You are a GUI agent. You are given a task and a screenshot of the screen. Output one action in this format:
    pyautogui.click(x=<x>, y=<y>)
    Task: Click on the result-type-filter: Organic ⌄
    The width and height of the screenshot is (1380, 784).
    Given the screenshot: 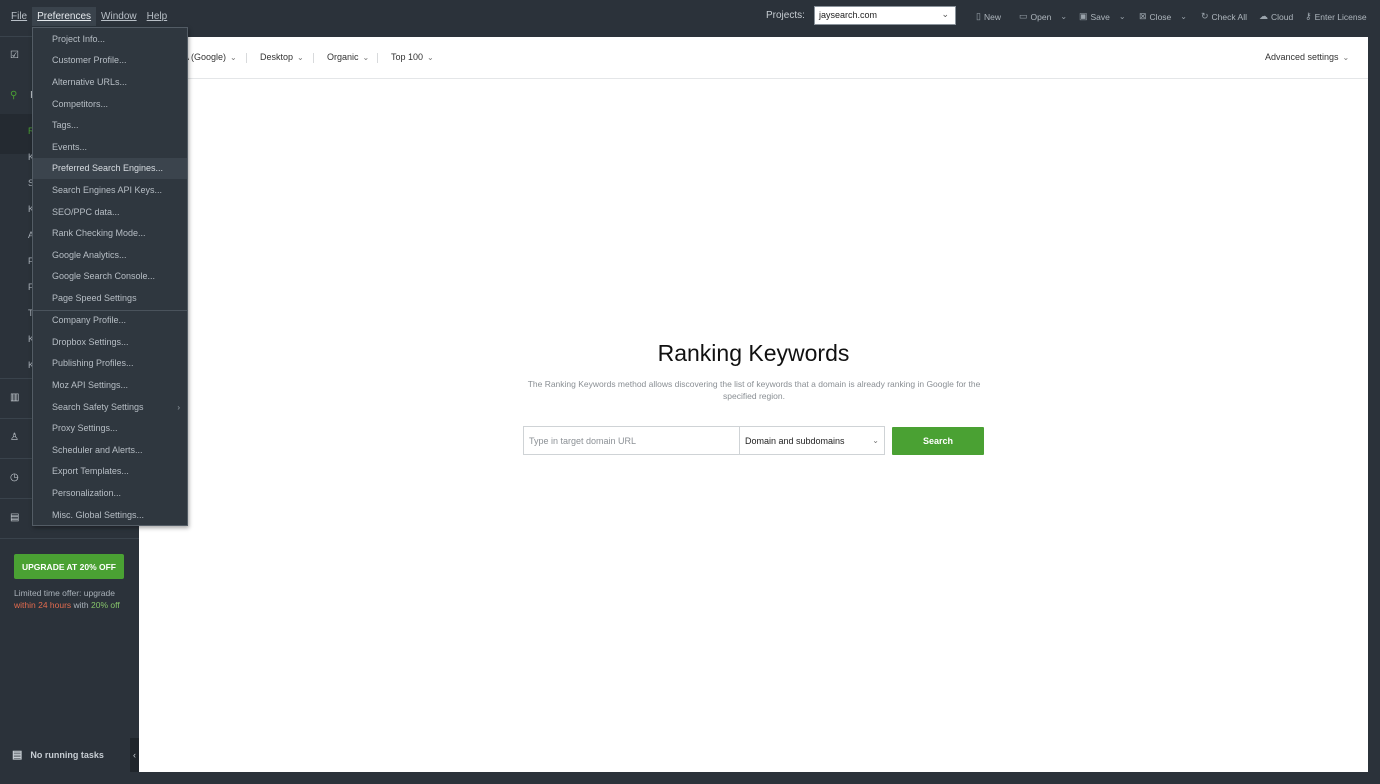 What is the action you would take?
    pyautogui.click(x=348, y=57)
    